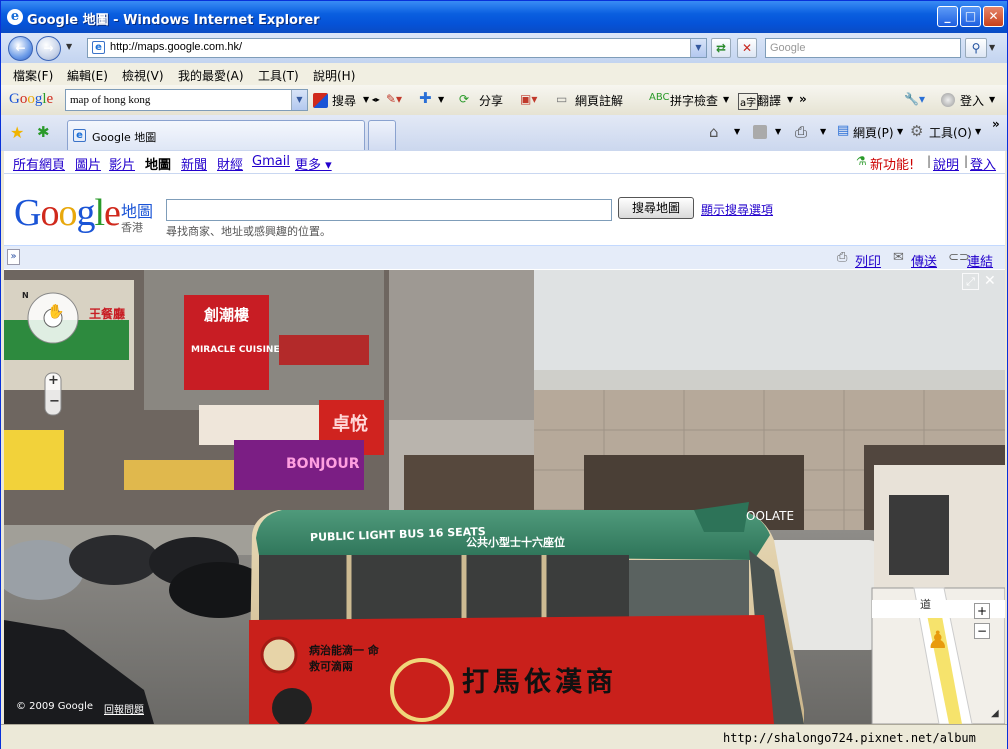 Image resolution: width=1008 pixels, height=749 pixels. Describe the element at coordinates (823, 131) in the screenshot. I see `print-dropdown-icon: ▼` at that location.